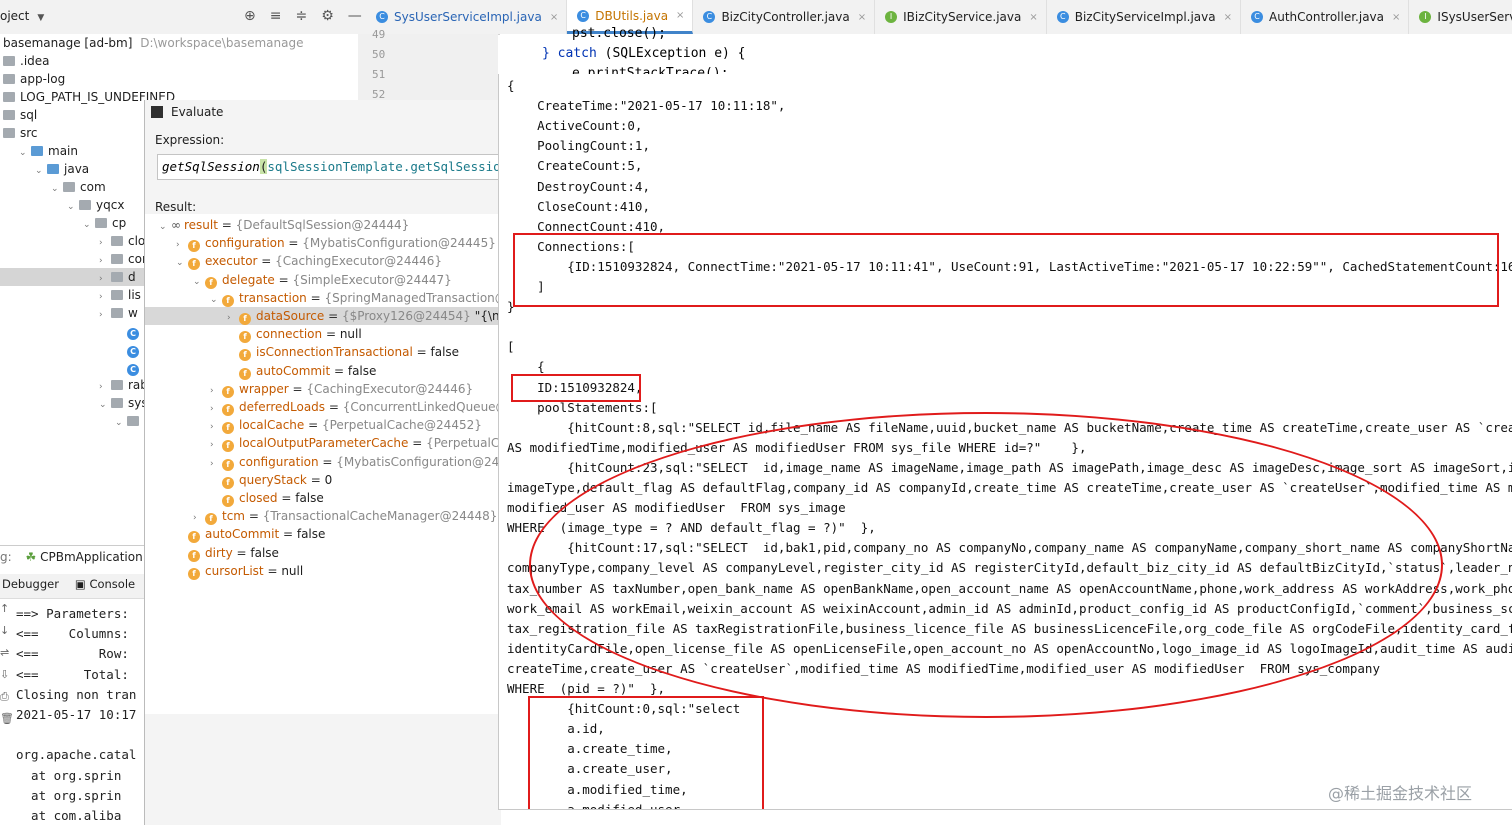 This screenshot has width=1512, height=826. Describe the element at coordinates (121, 423) in the screenshot. I see `chevron-down-icon: ⌄` at that location.